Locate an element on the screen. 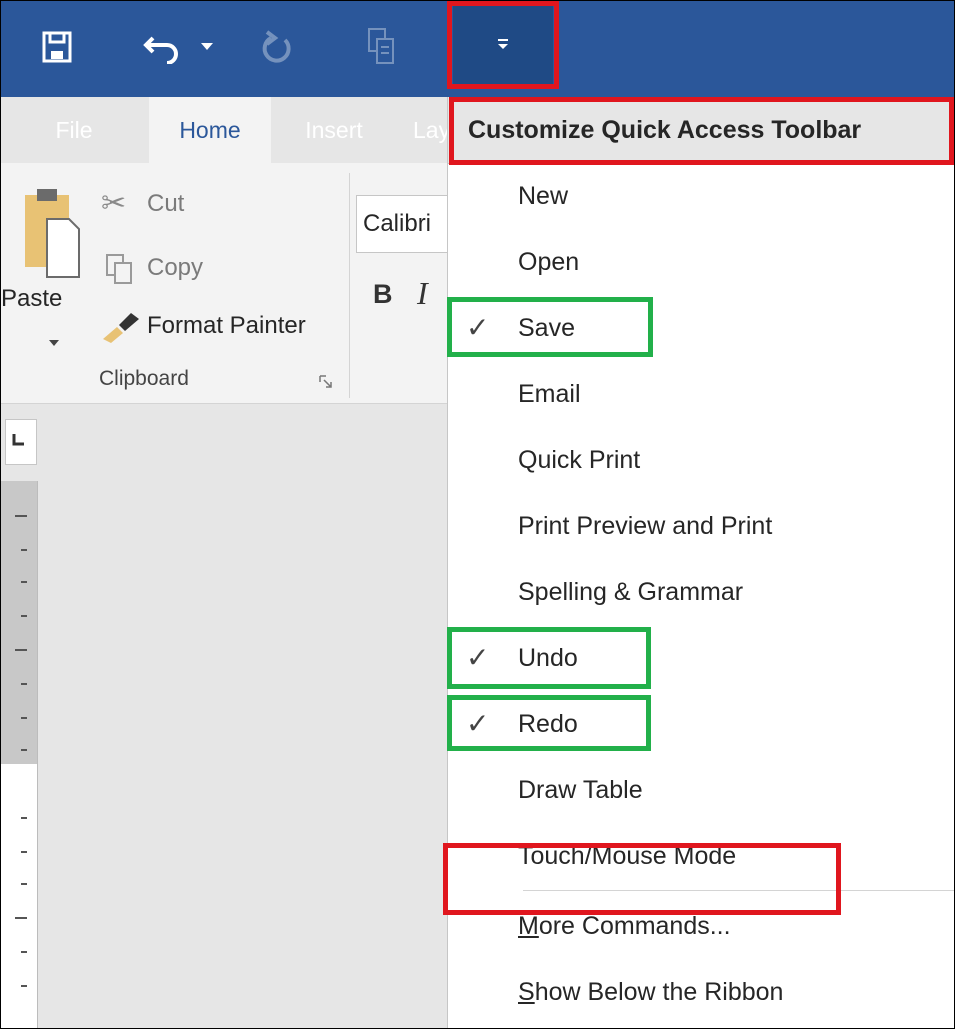  menu-item-show-below-ribbon: Show Below the Ribbon is located at coordinates (701, 992).